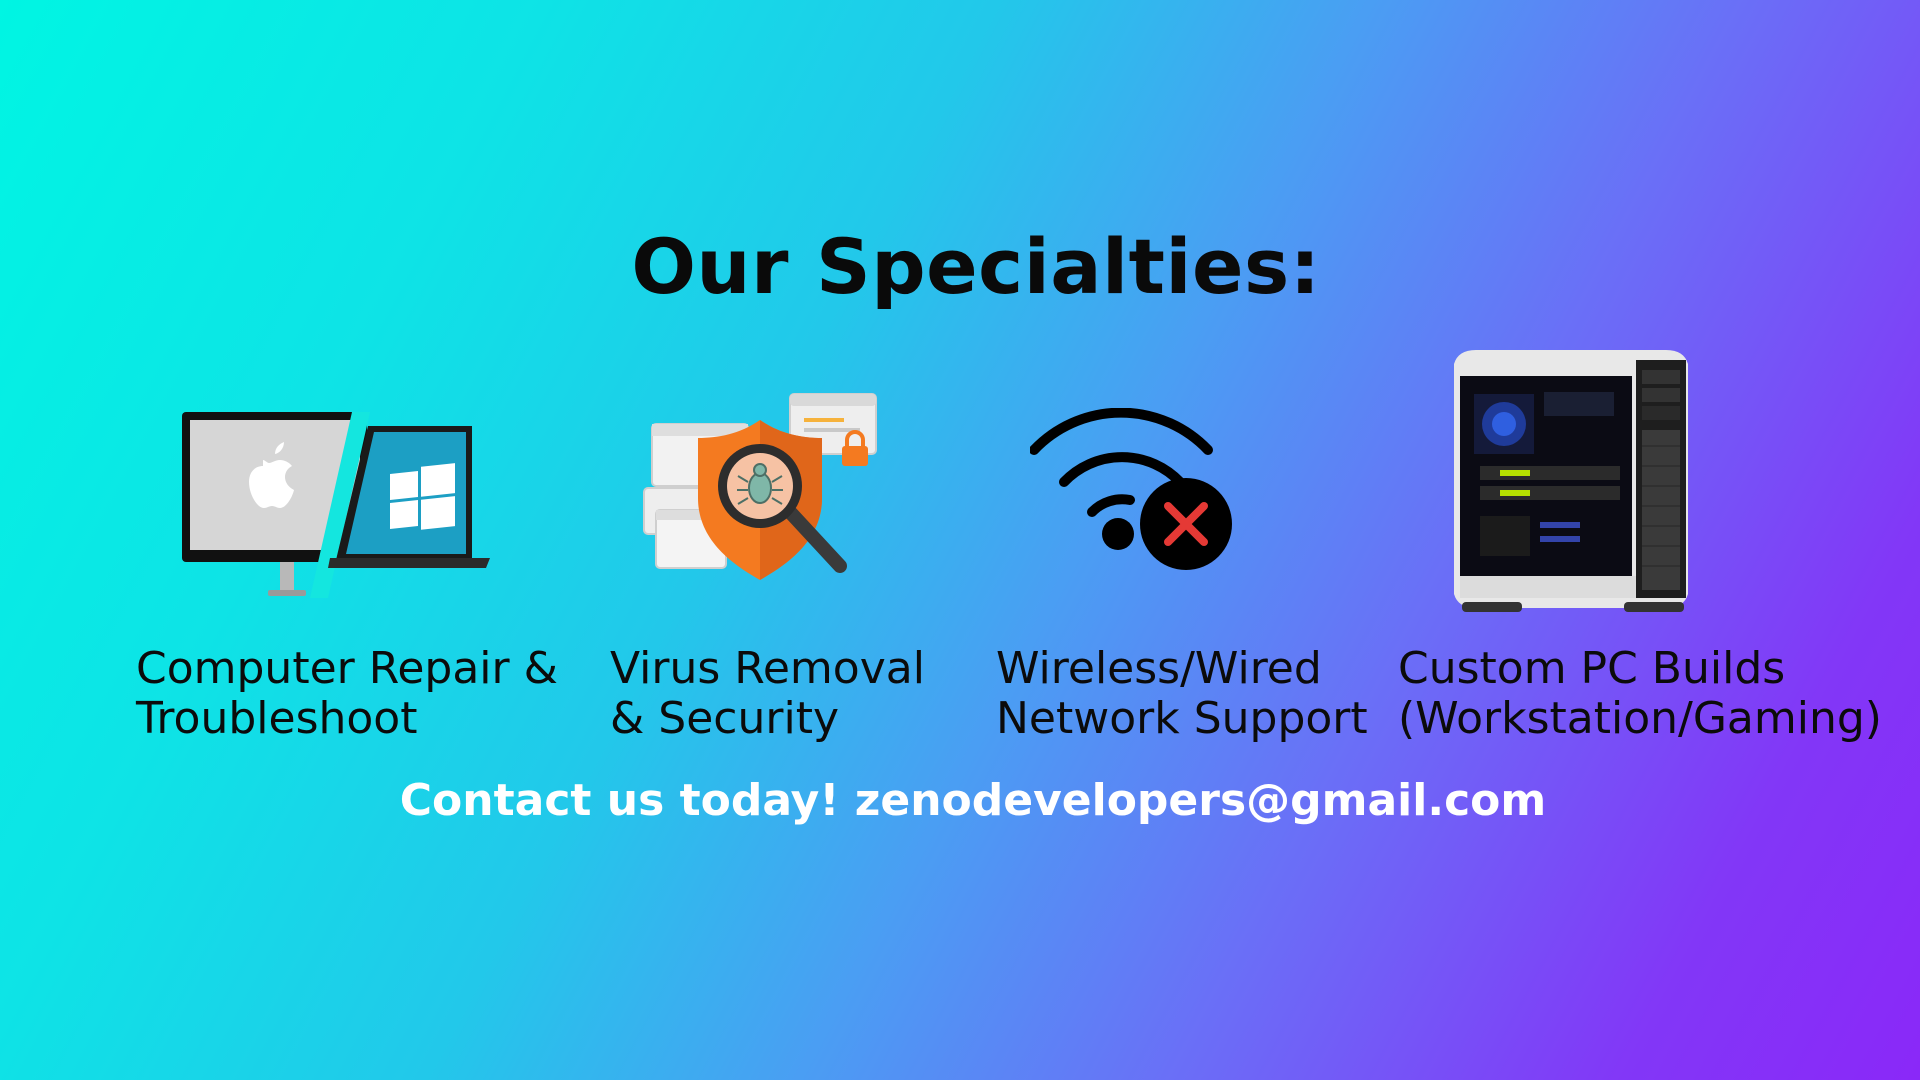 The width and height of the screenshot is (1920, 1080). Describe the element at coordinates (1135, 493) in the screenshot. I see `wifi-disconnected-icon` at that location.